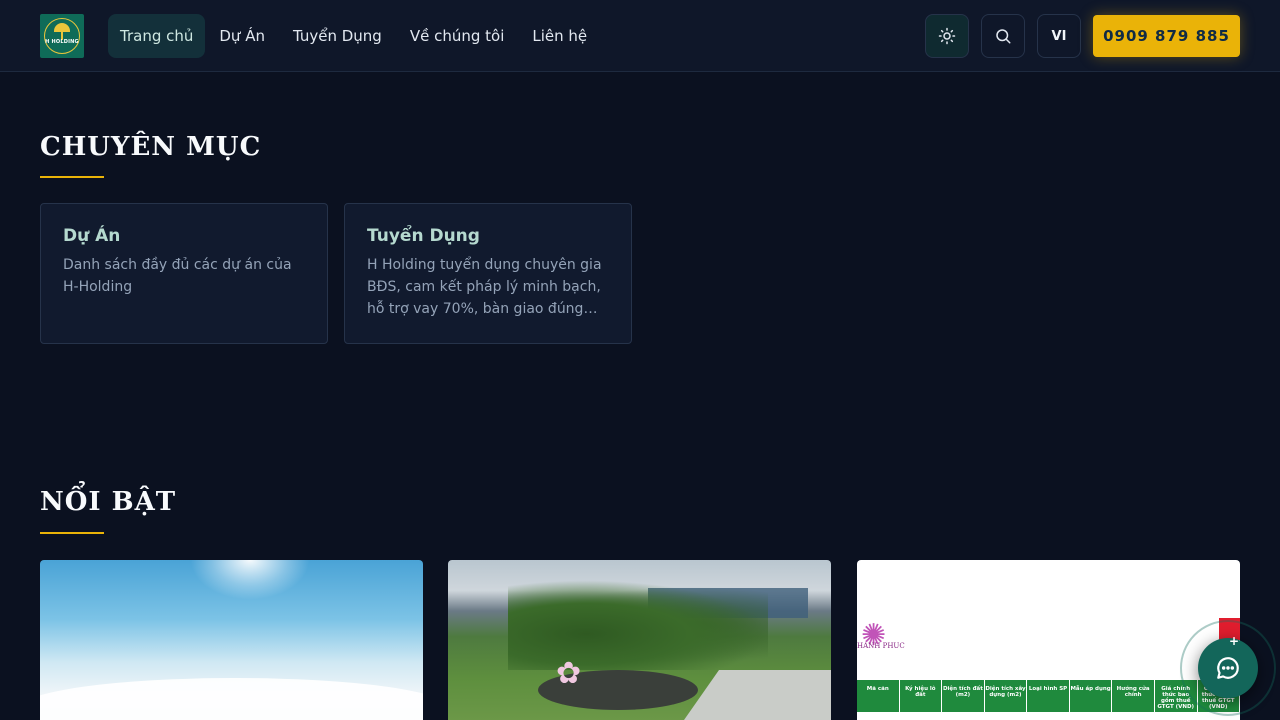  I want to click on sun-icon, so click(947, 36).